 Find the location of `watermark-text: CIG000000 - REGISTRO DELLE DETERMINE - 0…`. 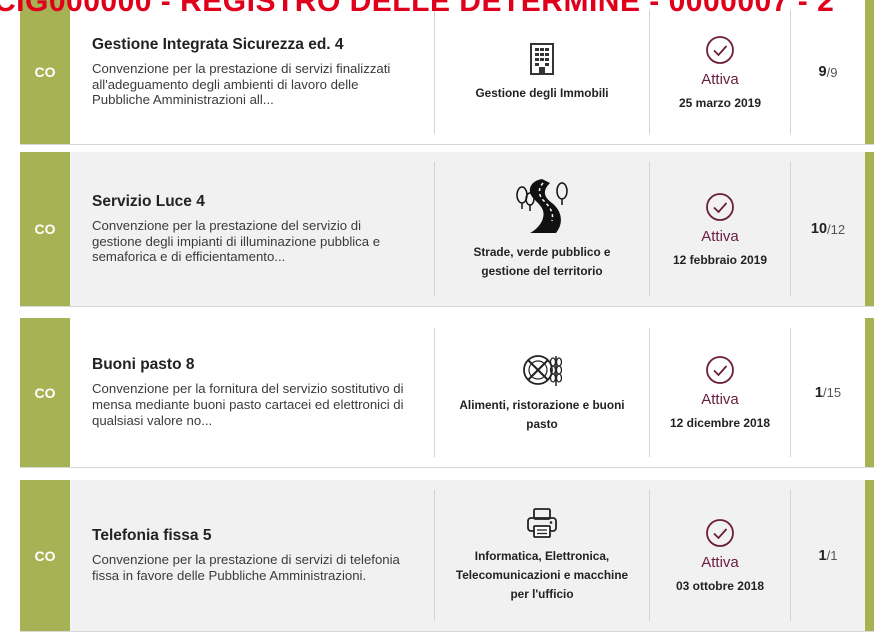

watermark-text: CIG000000 - REGISTRO DELLE DETERMINE - 0… is located at coordinates (417, 9).